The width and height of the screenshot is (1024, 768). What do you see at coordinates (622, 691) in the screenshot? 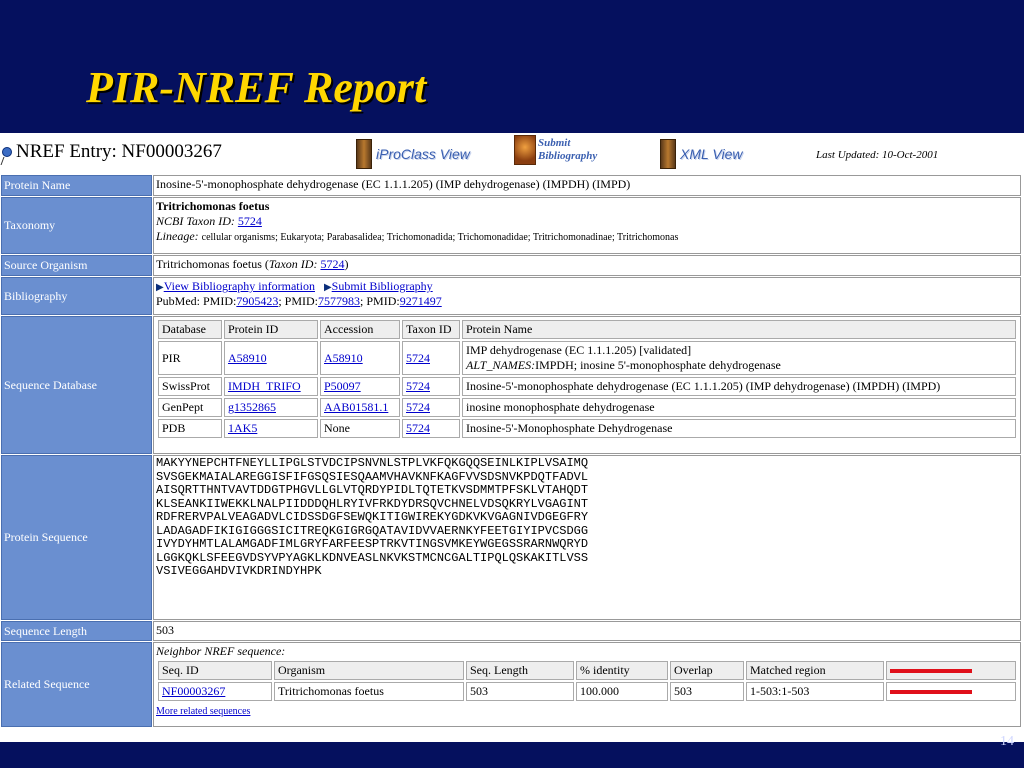
I see `identity-cell: 100.000` at bounding box center [622, 691].